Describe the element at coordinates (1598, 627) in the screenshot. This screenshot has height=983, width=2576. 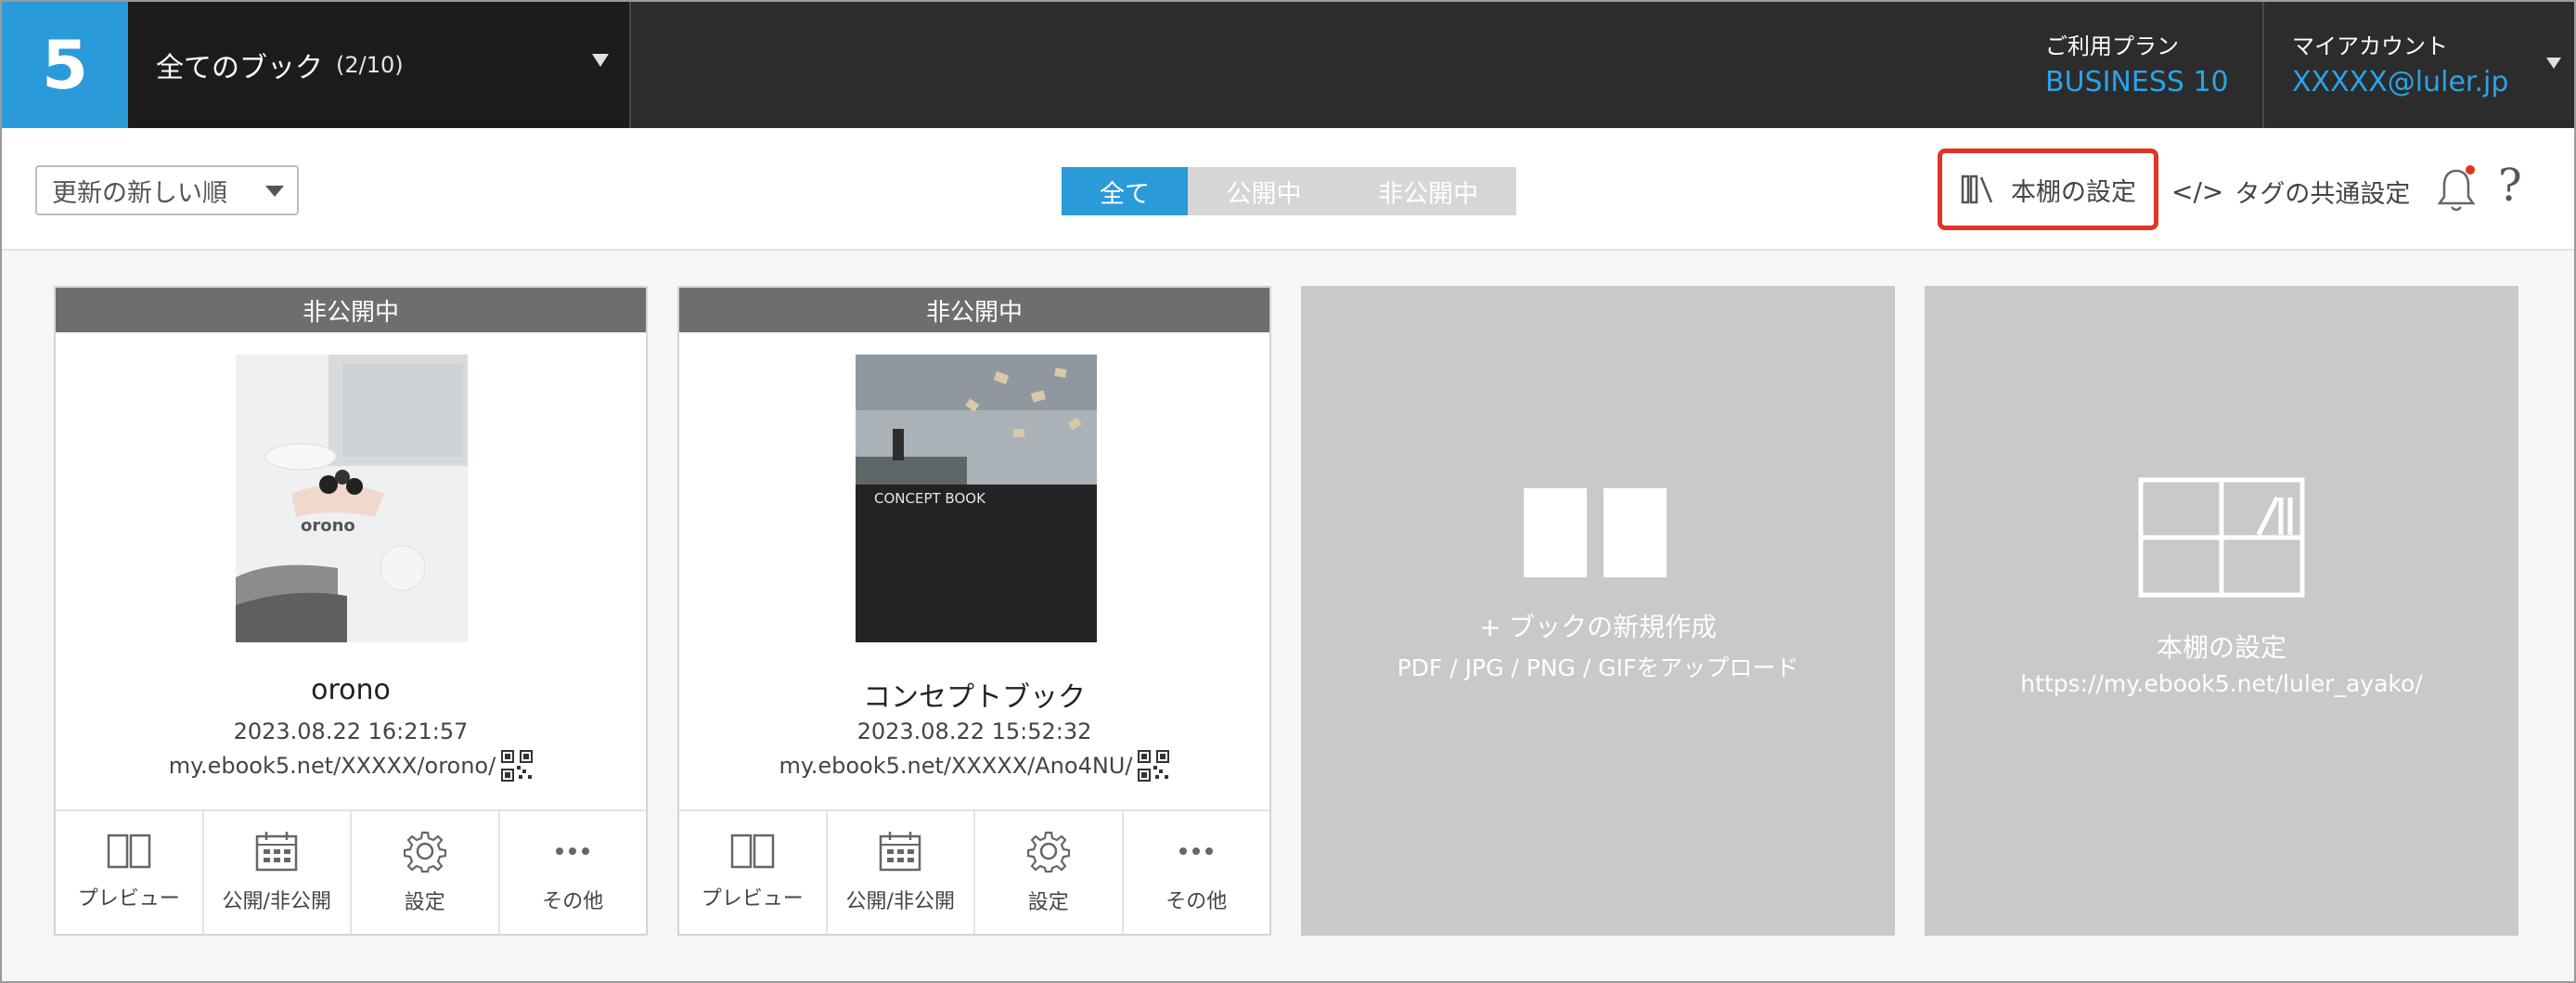
I see `new-book-title: + ブックの新規作成` at that location.